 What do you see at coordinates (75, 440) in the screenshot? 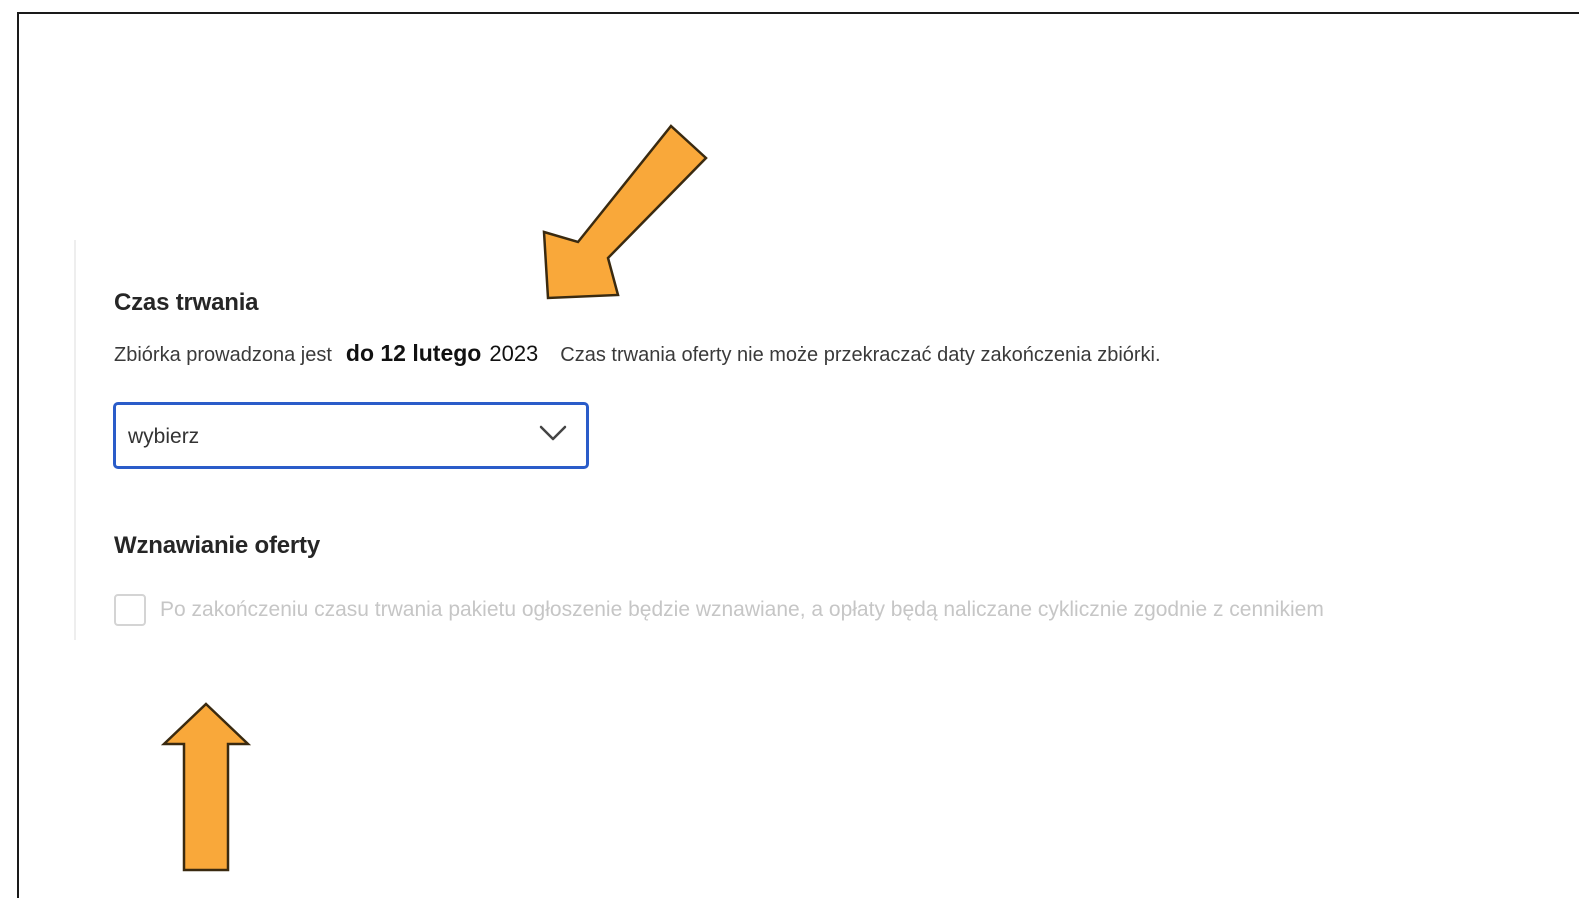
I see `section-divider` at bounding box center [75, 440].